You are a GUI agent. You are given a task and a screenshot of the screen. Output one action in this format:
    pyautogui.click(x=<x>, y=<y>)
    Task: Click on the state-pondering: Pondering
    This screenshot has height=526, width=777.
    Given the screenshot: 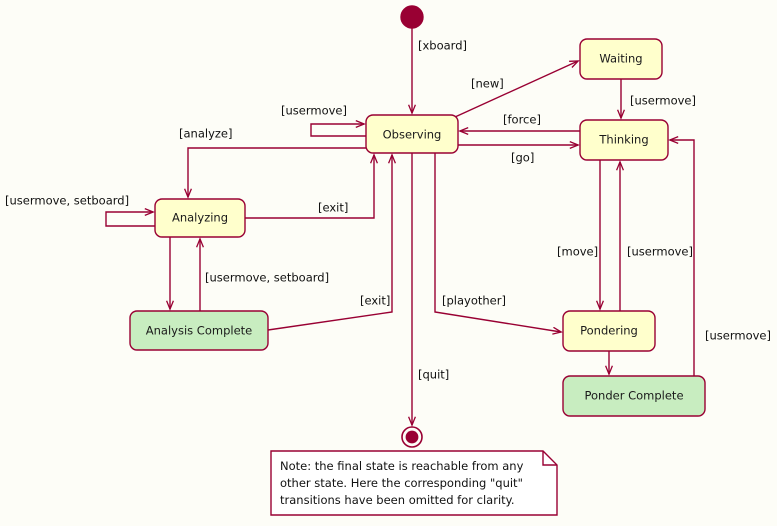 What is the action you would take?
    pyautogui.click(x=609, y=331)
    